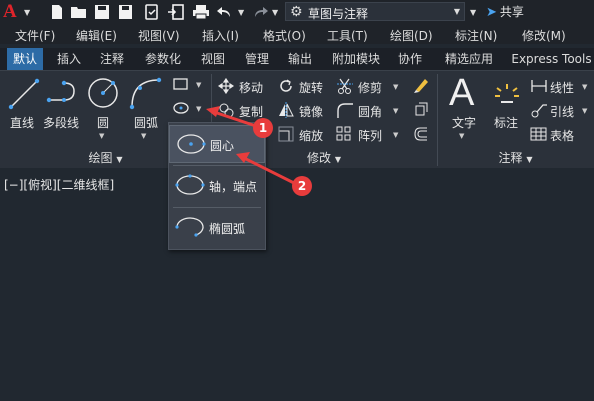  Describe the element at coordinates (251, 146) in the screenshot. I see `annotation-overlay` at that location.